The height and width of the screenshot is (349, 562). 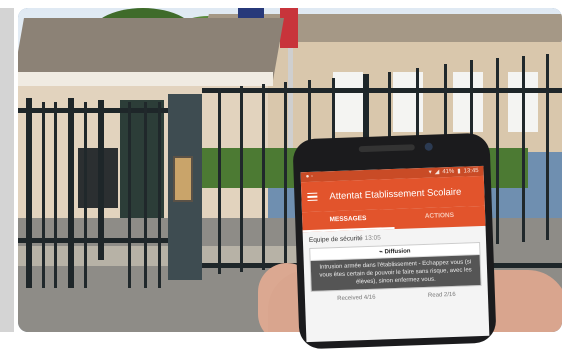 I want to click on signal-icon: ◢, so click(x=437, y=172).